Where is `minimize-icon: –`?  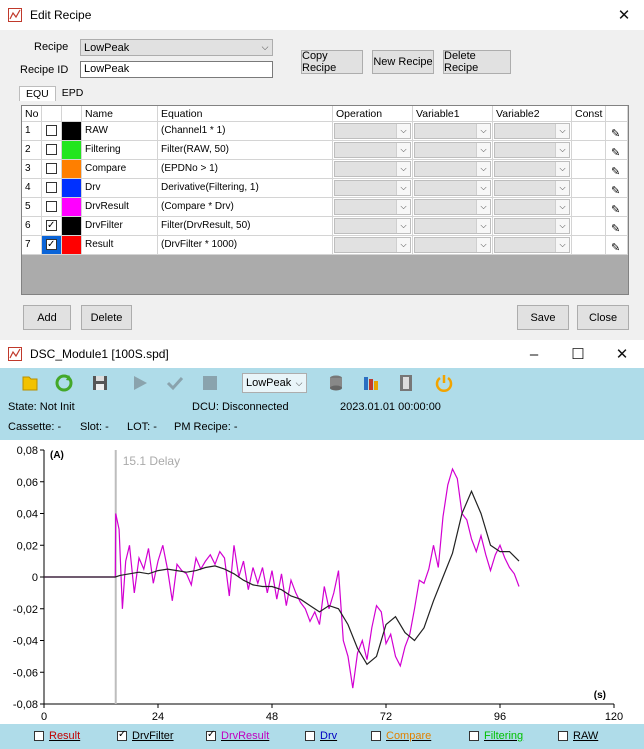
minimize-icon: – is located at coordinates (534, 354).